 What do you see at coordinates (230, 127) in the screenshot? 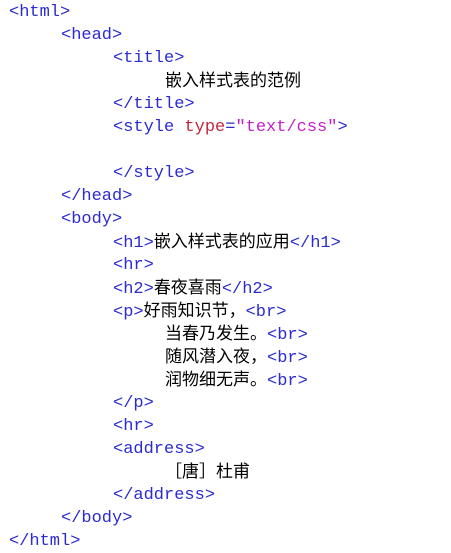
I see `markup-token: =` at bounding box center [230, 127].